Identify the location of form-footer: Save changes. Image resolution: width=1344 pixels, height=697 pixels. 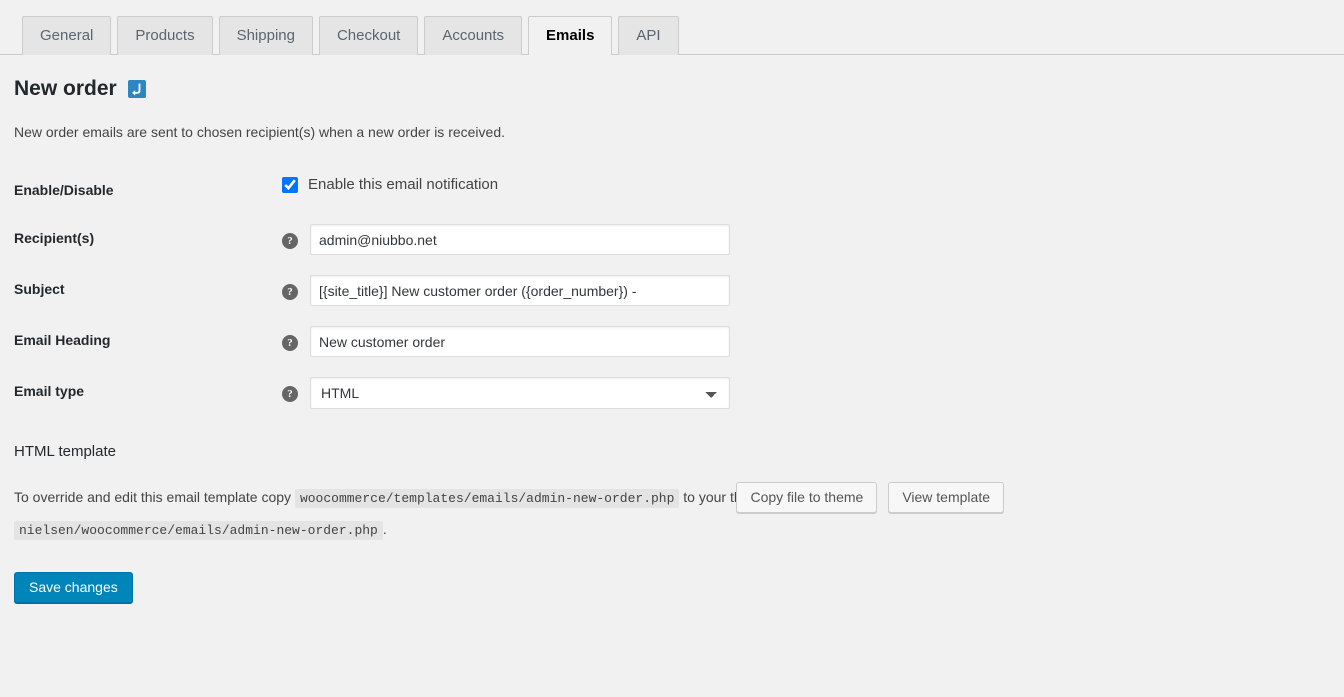
(672, 588).